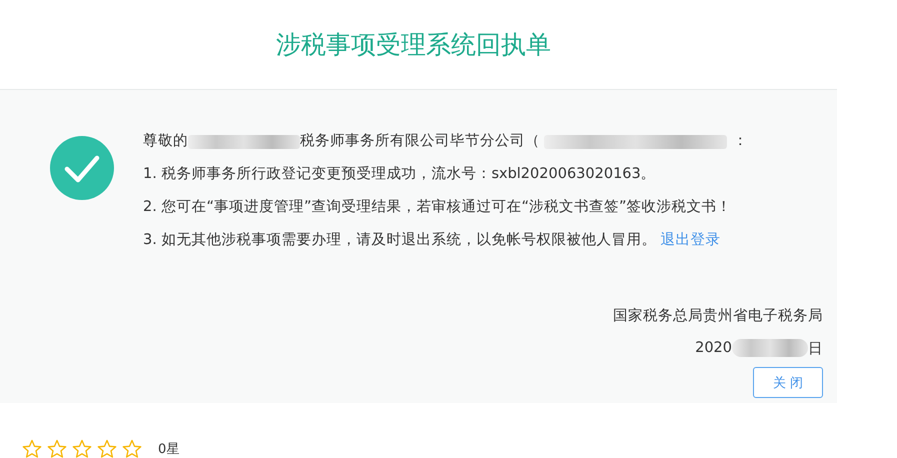  What do you see at coordinates (165, 141) in the screenshot?
I see `greeting-text: 尊敬的` at bounding box center [165, 141].